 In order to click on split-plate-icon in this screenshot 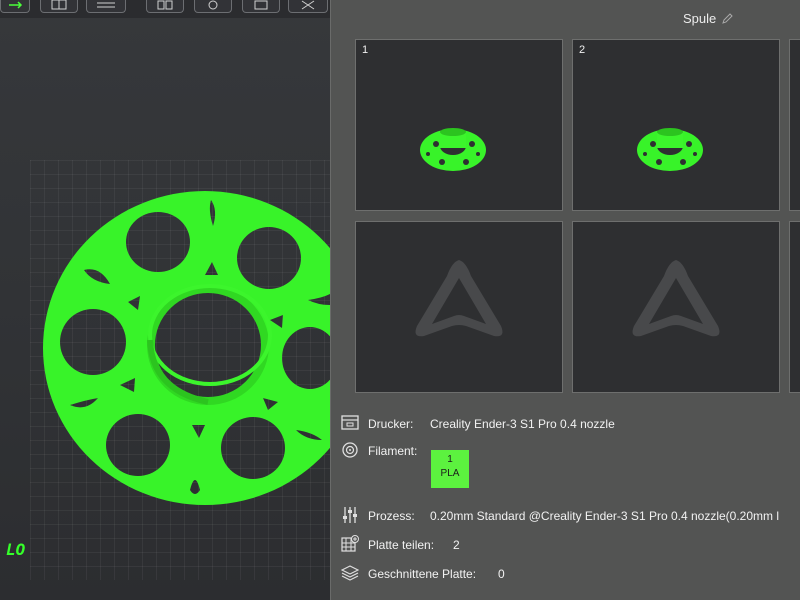, I will do `click(350, 543)`.